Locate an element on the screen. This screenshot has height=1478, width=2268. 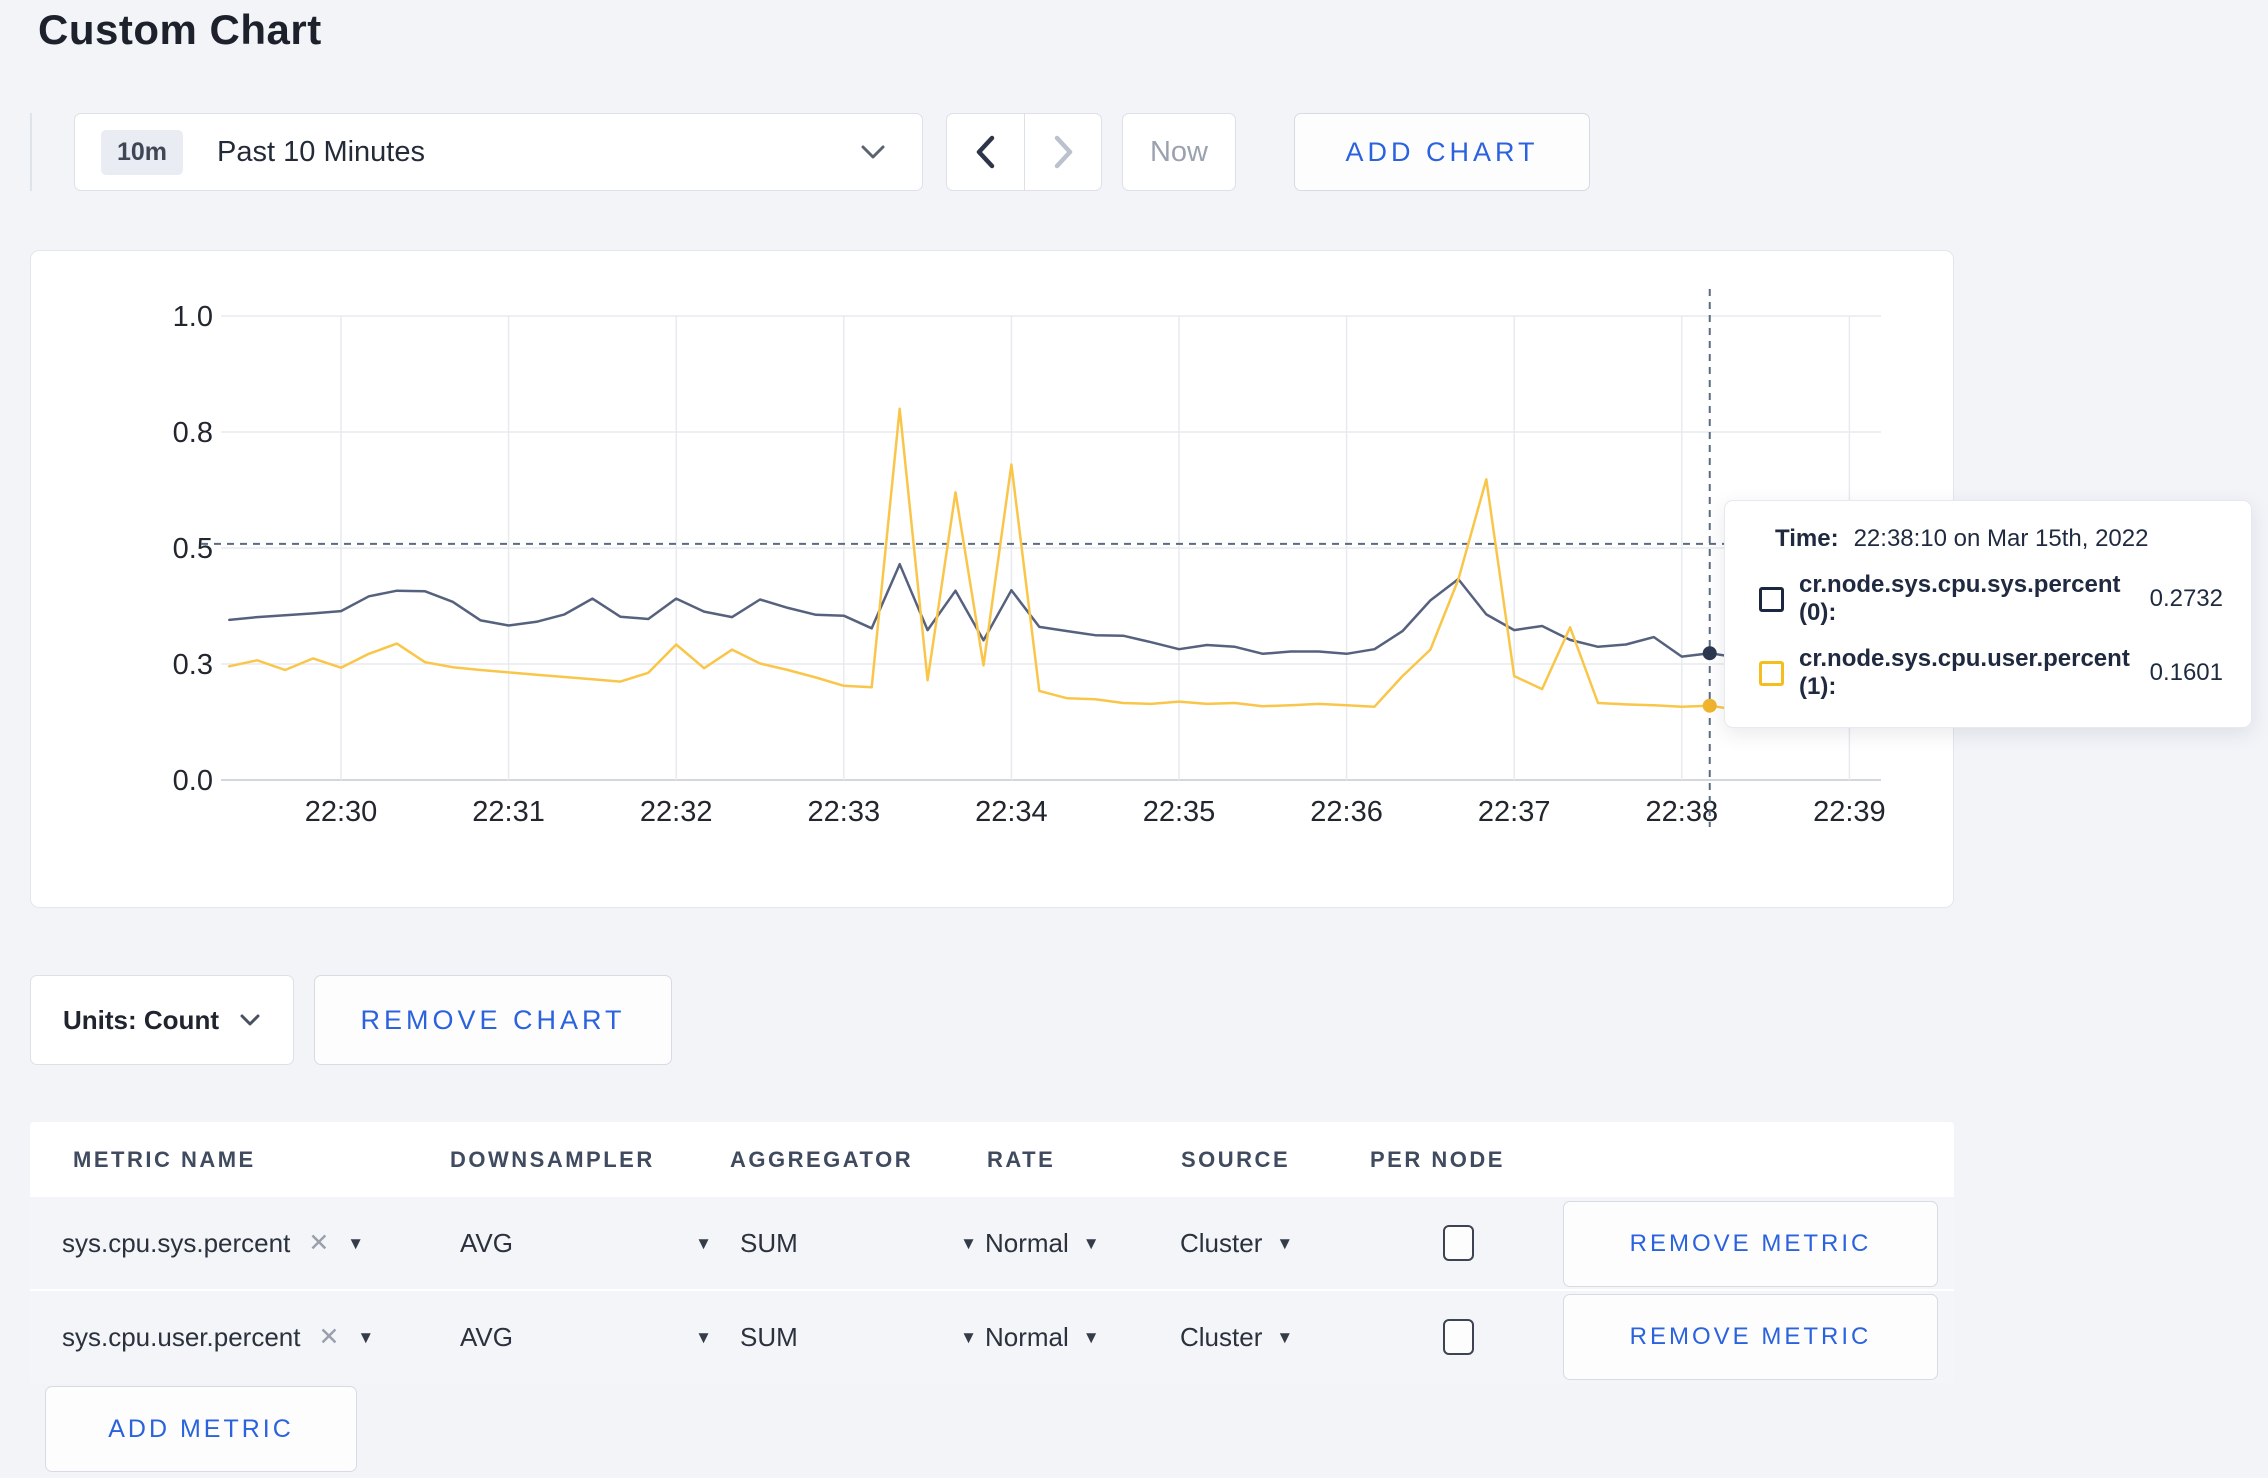
series-sys-swatch-icon is located at coordinates (1771, 599).